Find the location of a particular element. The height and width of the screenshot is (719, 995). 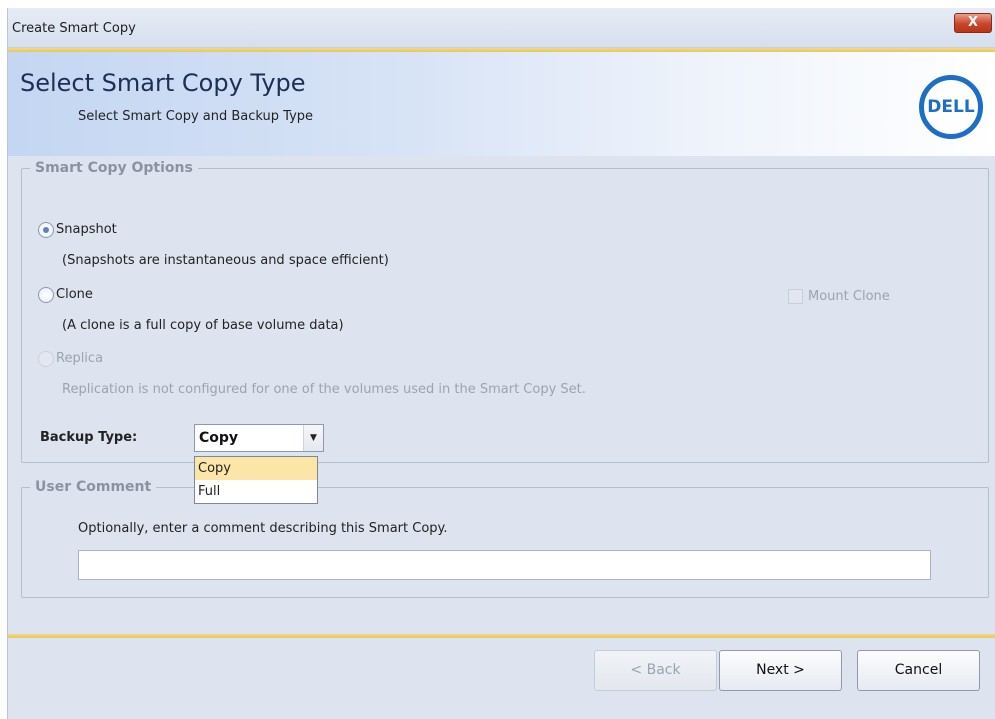

back-button: < Back is located at coordinates (655, 670).